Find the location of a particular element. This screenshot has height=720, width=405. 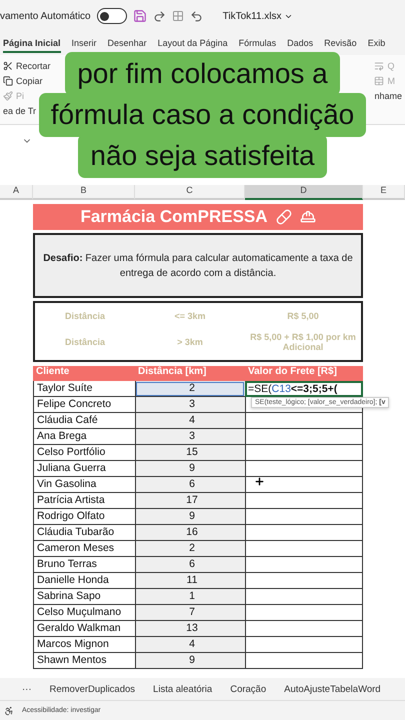

caption-text: fórmula caso a condição is located at coordinates (202, 115).